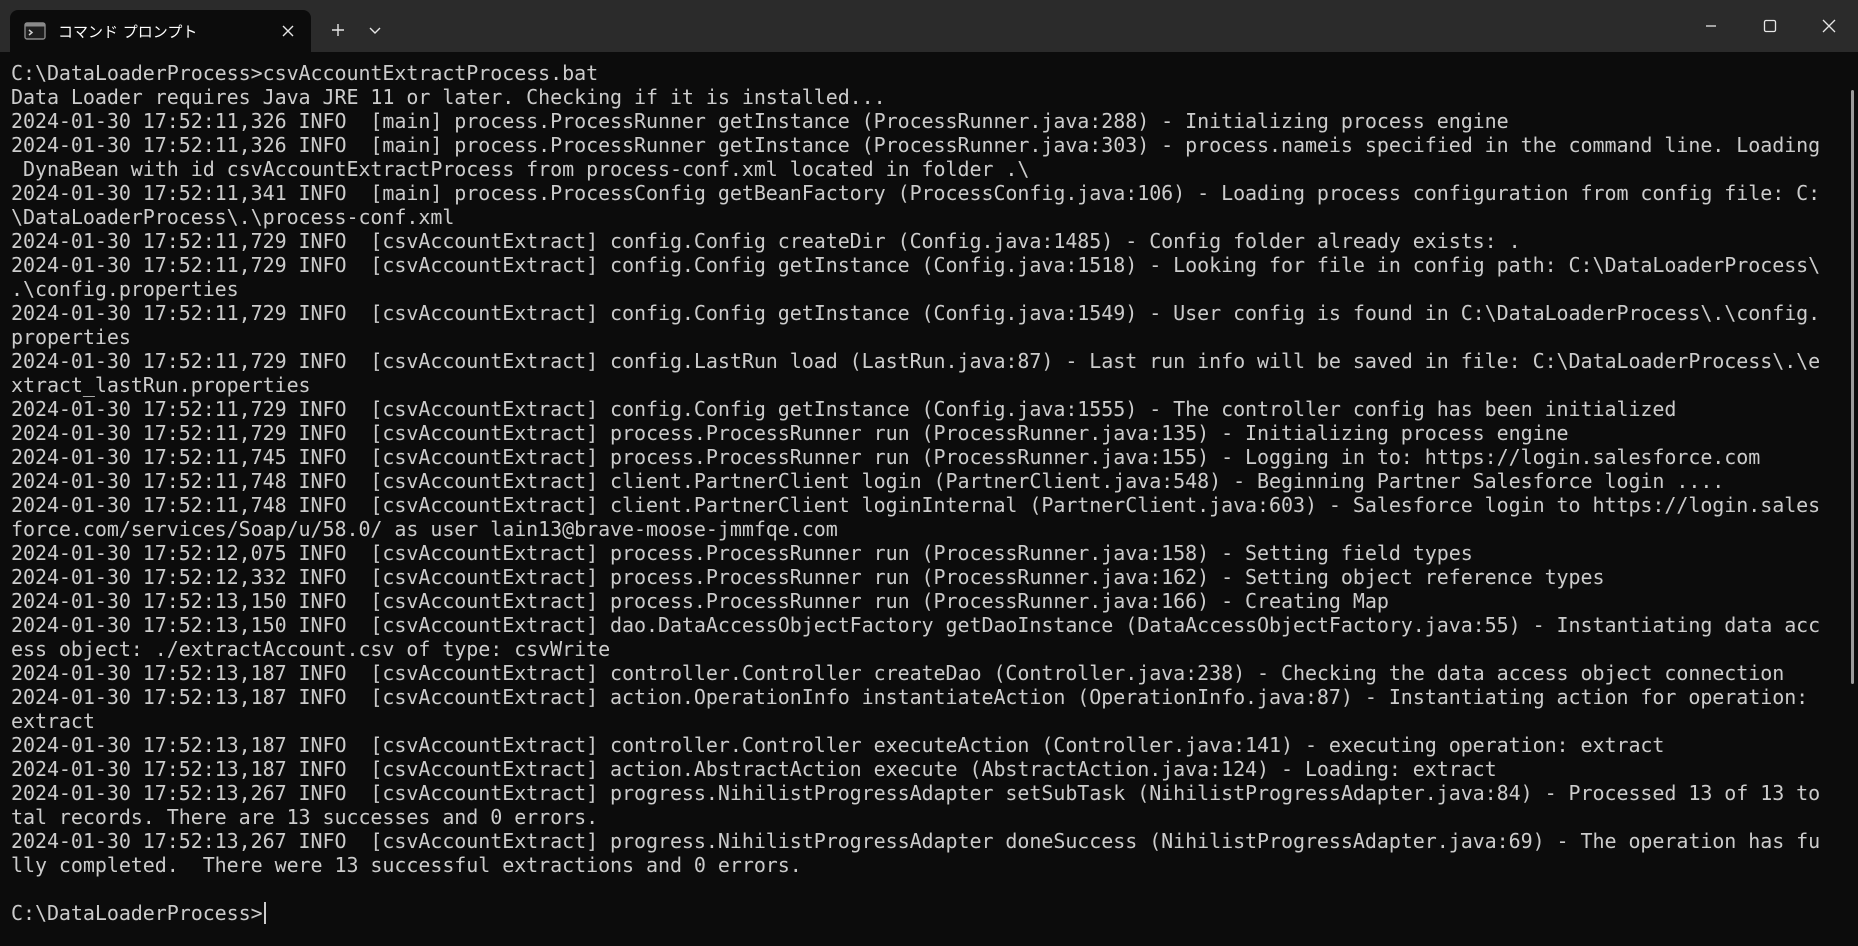 The image size is (1858, 946). I want to click on terminal-line: properties, so click(71, 337).